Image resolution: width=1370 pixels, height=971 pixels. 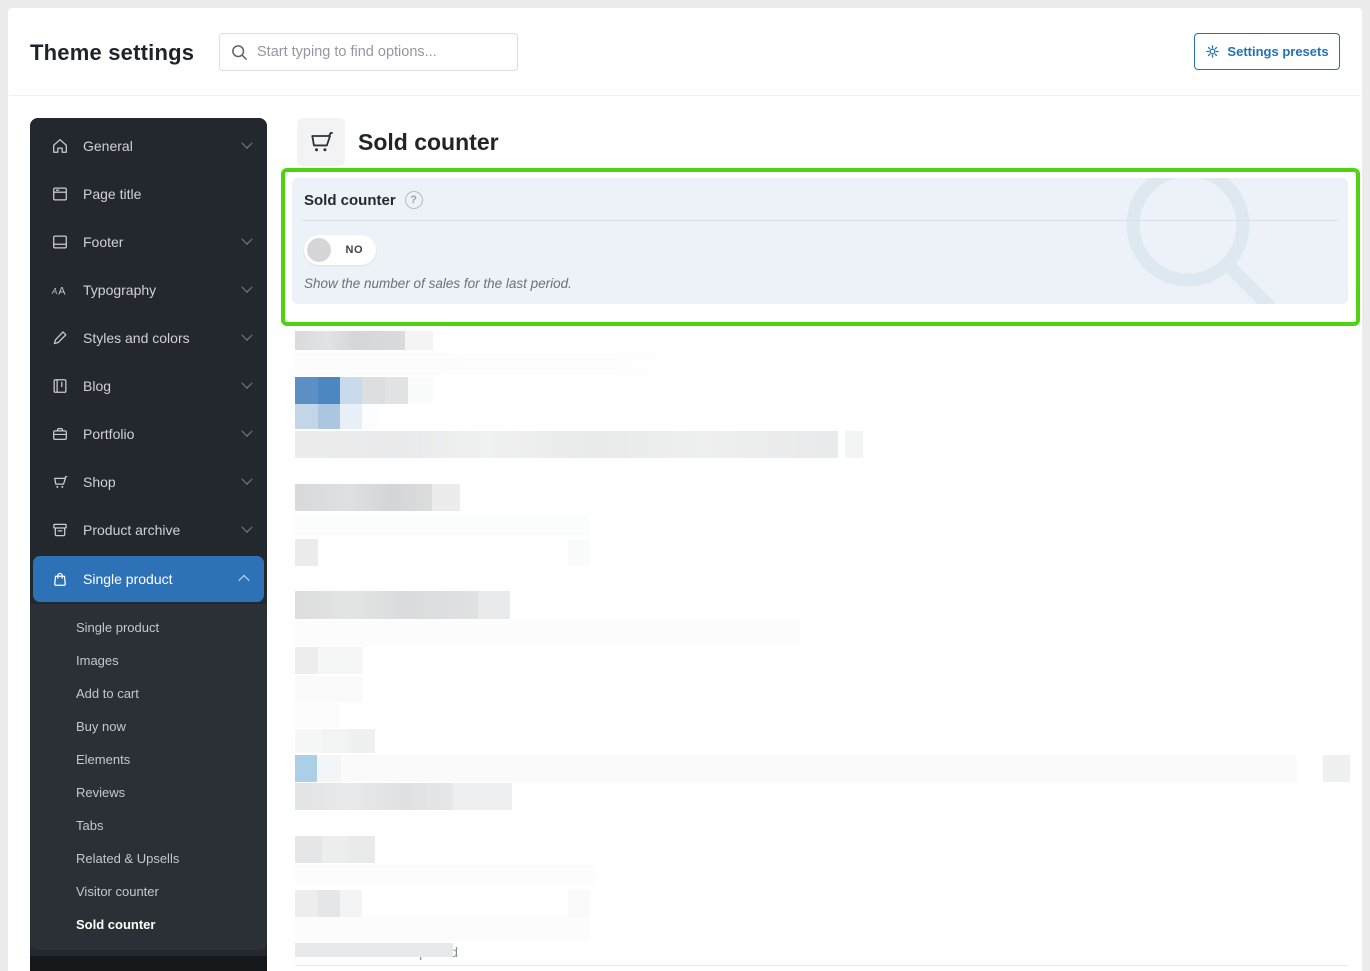 I want to click on page-title: Theme settings, so click(x=112, y=52).